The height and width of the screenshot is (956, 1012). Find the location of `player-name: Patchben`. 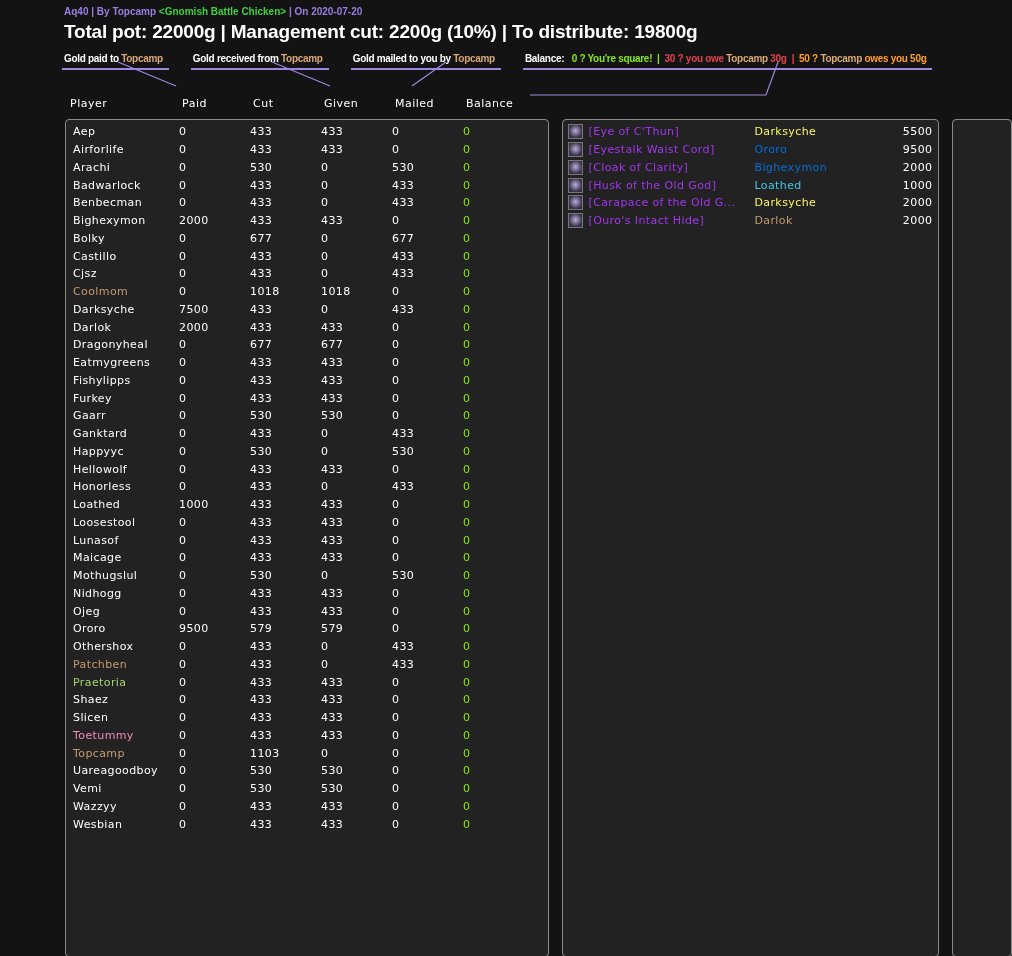

player-name: Patchben is located at coordinates (101, 664).